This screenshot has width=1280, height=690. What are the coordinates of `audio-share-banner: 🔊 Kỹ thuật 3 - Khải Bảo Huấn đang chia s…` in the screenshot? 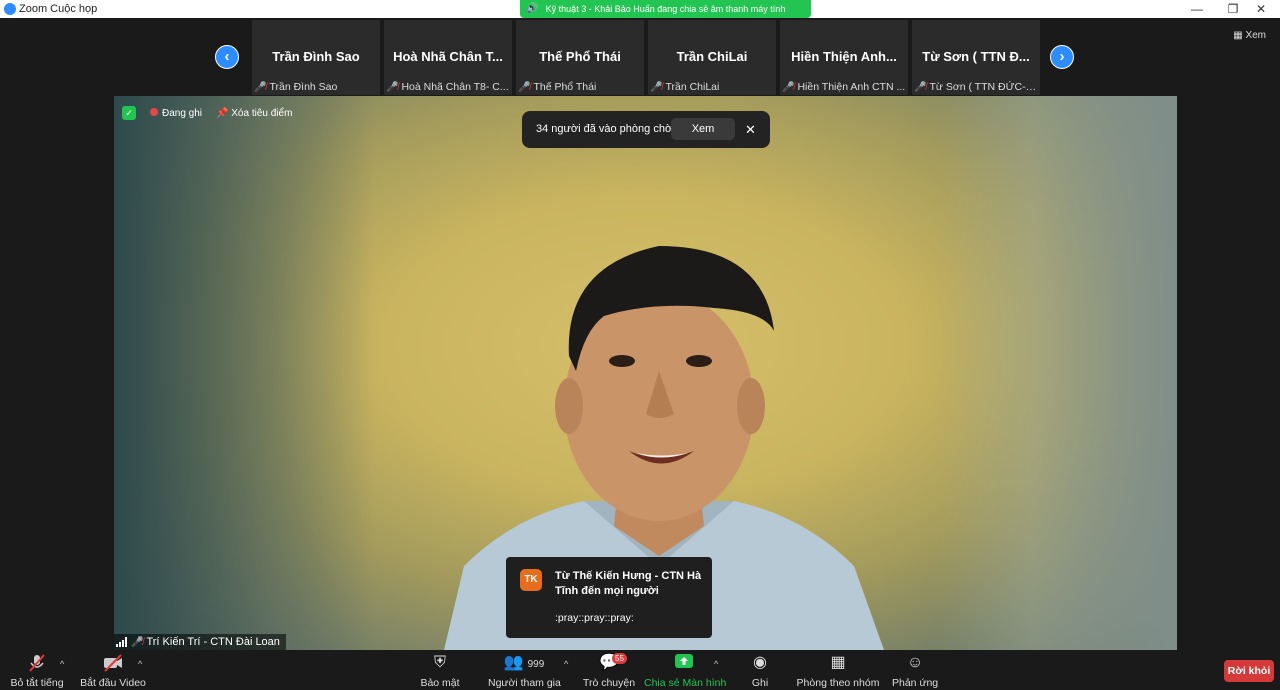 It's located at (665, 9).